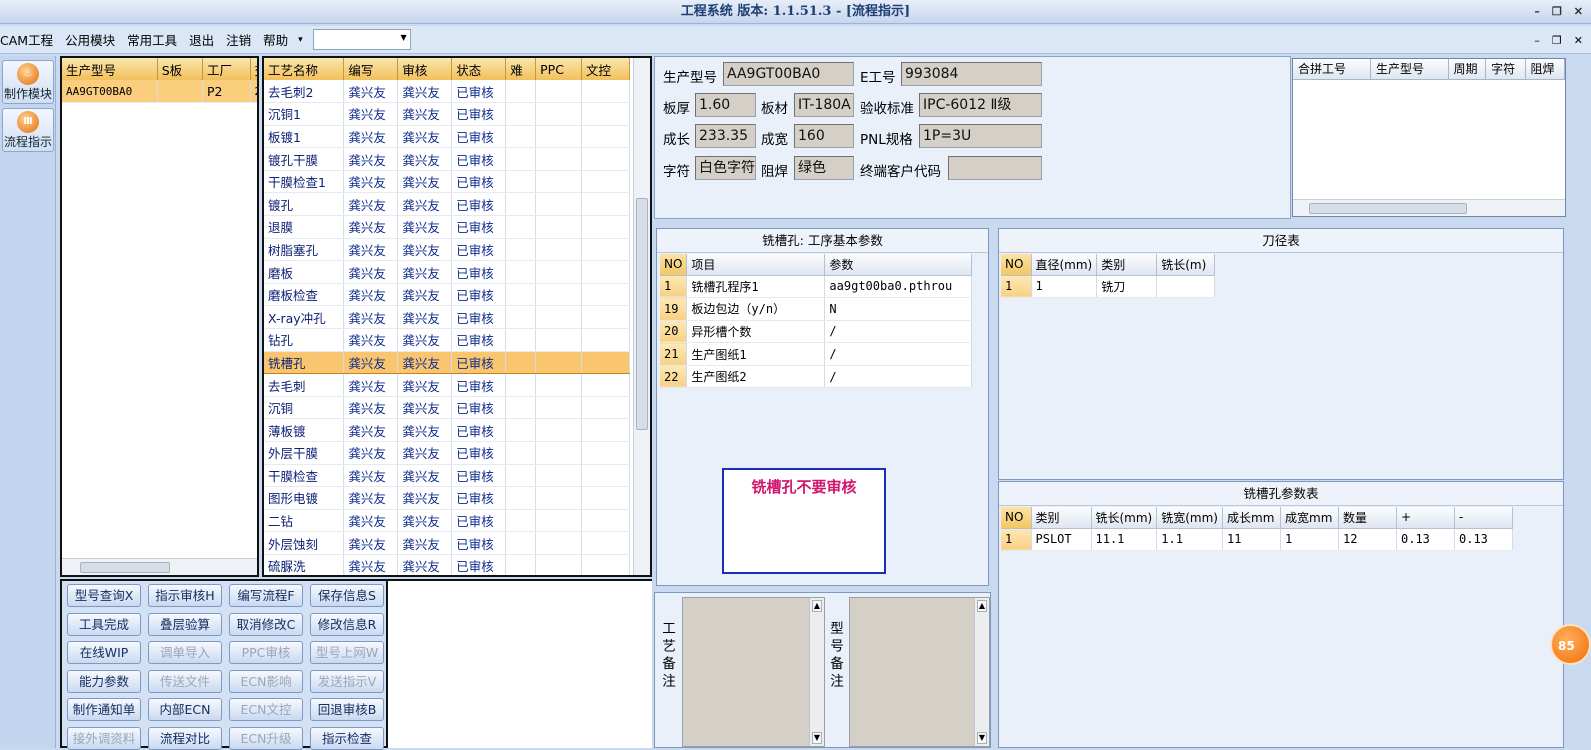 The image size is (1591, 750). Describe the element at coordinates (674, 377) in the screenshot. I see `cell-no: 22` at that location.